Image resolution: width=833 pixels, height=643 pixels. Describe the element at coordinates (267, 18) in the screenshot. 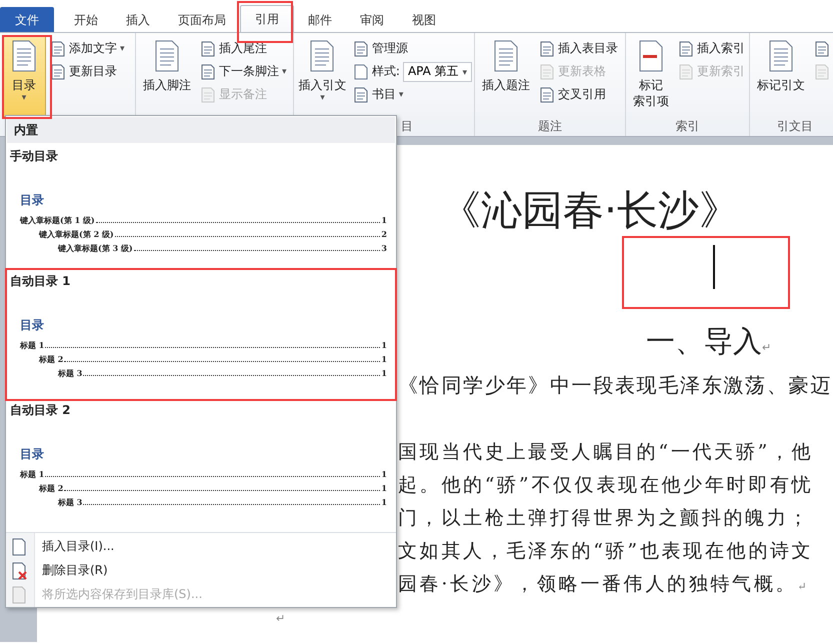

I see `ribbon-tab: 引用` at that location.